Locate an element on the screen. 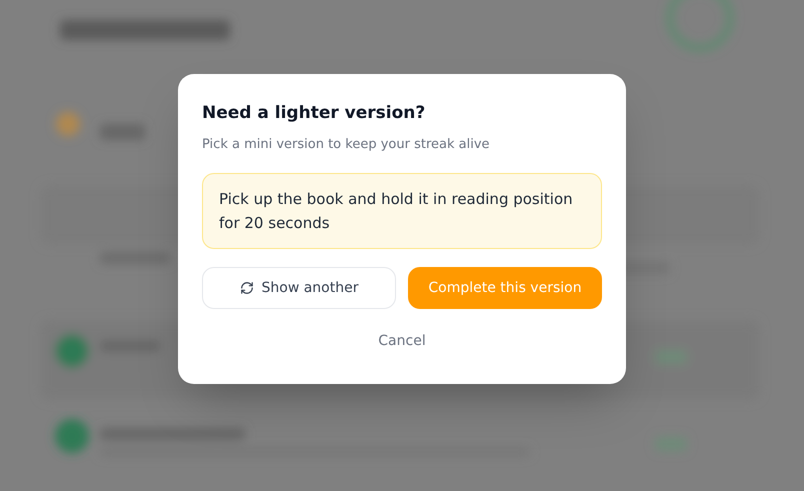  cancel-button: Cancel is located at coordinates (402, 341).